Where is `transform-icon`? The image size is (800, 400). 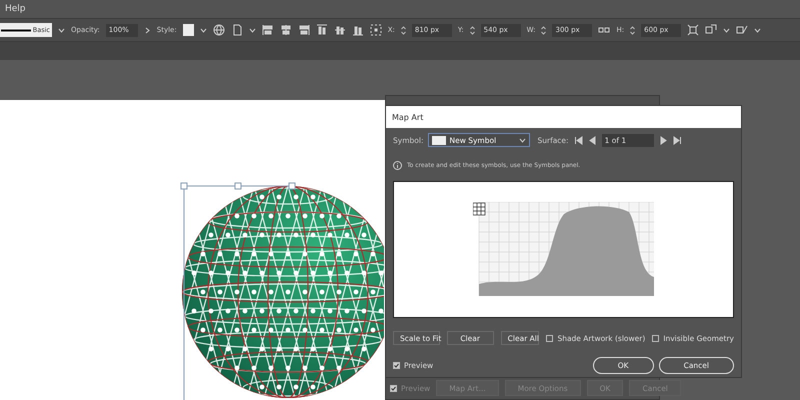 transform-icon is located at coordinates (693, 30).